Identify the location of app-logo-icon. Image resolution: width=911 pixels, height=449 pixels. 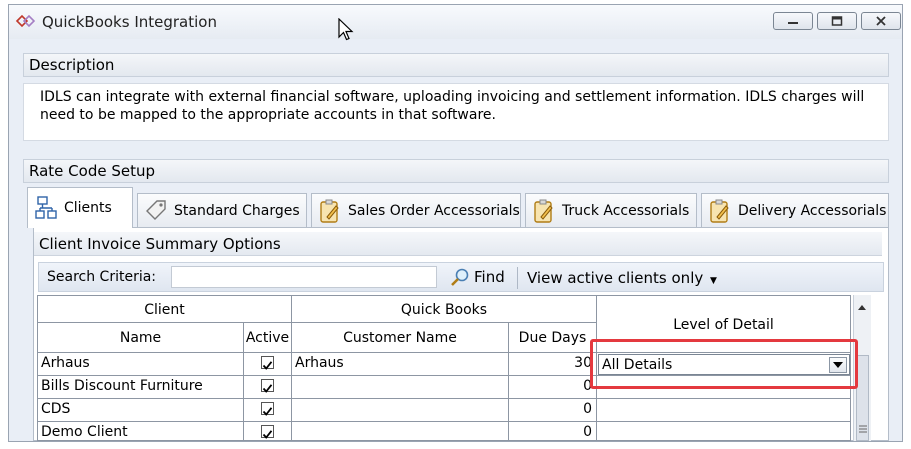
(25, 21).